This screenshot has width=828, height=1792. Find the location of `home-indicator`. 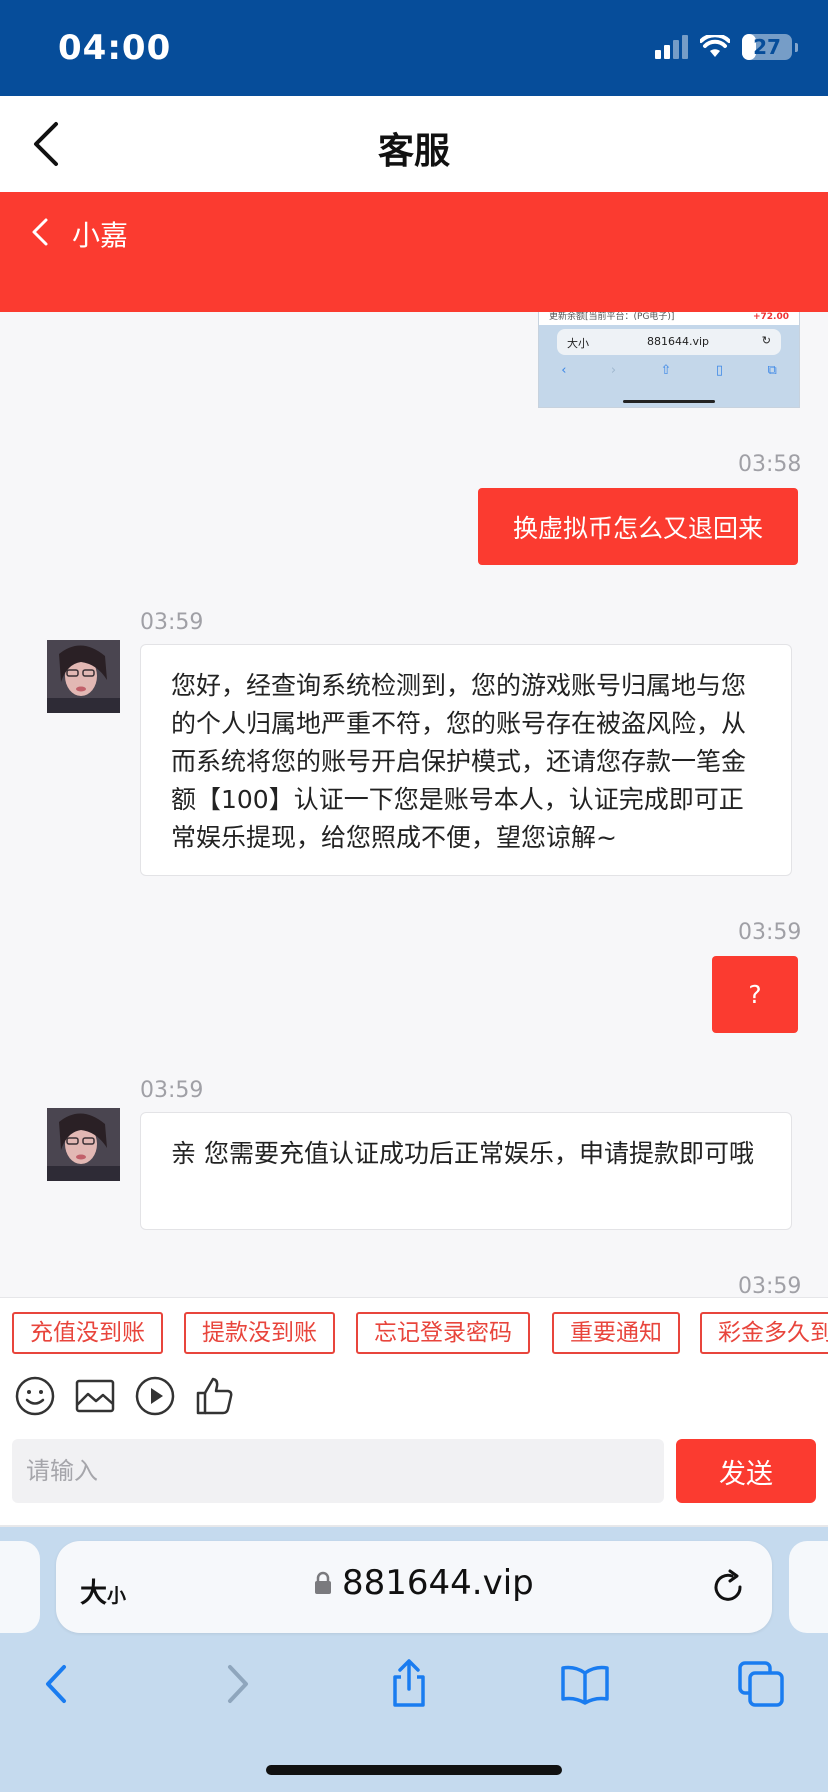

home-indicator is located at coordinates (414, 1770).